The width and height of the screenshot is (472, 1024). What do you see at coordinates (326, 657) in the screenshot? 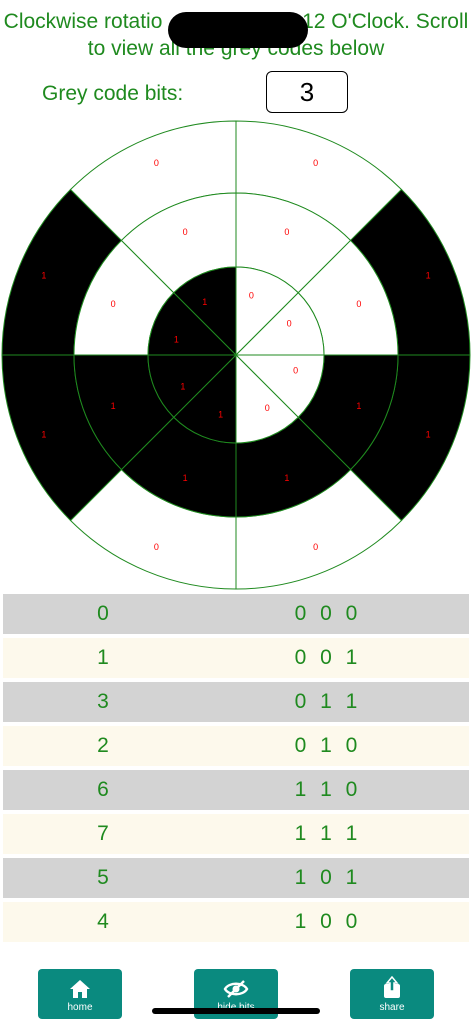
I see `code-cell: 0 0 1` at bounding box center [326, 657].